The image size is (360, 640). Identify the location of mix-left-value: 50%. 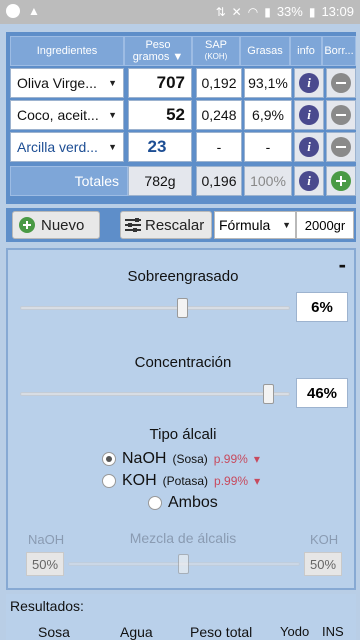
(45, 564).